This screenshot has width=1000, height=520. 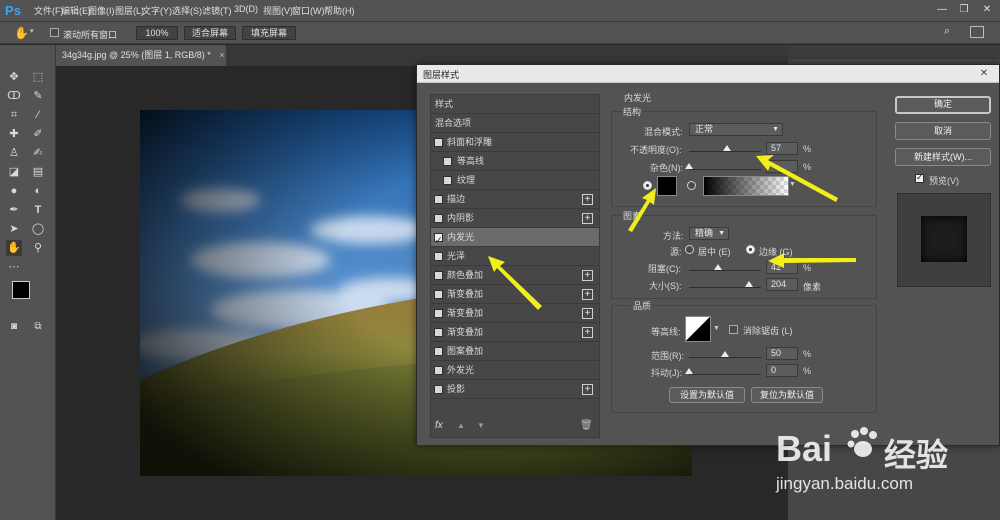 I want to click on ok-button: 确定, so click(x=943, y=105).